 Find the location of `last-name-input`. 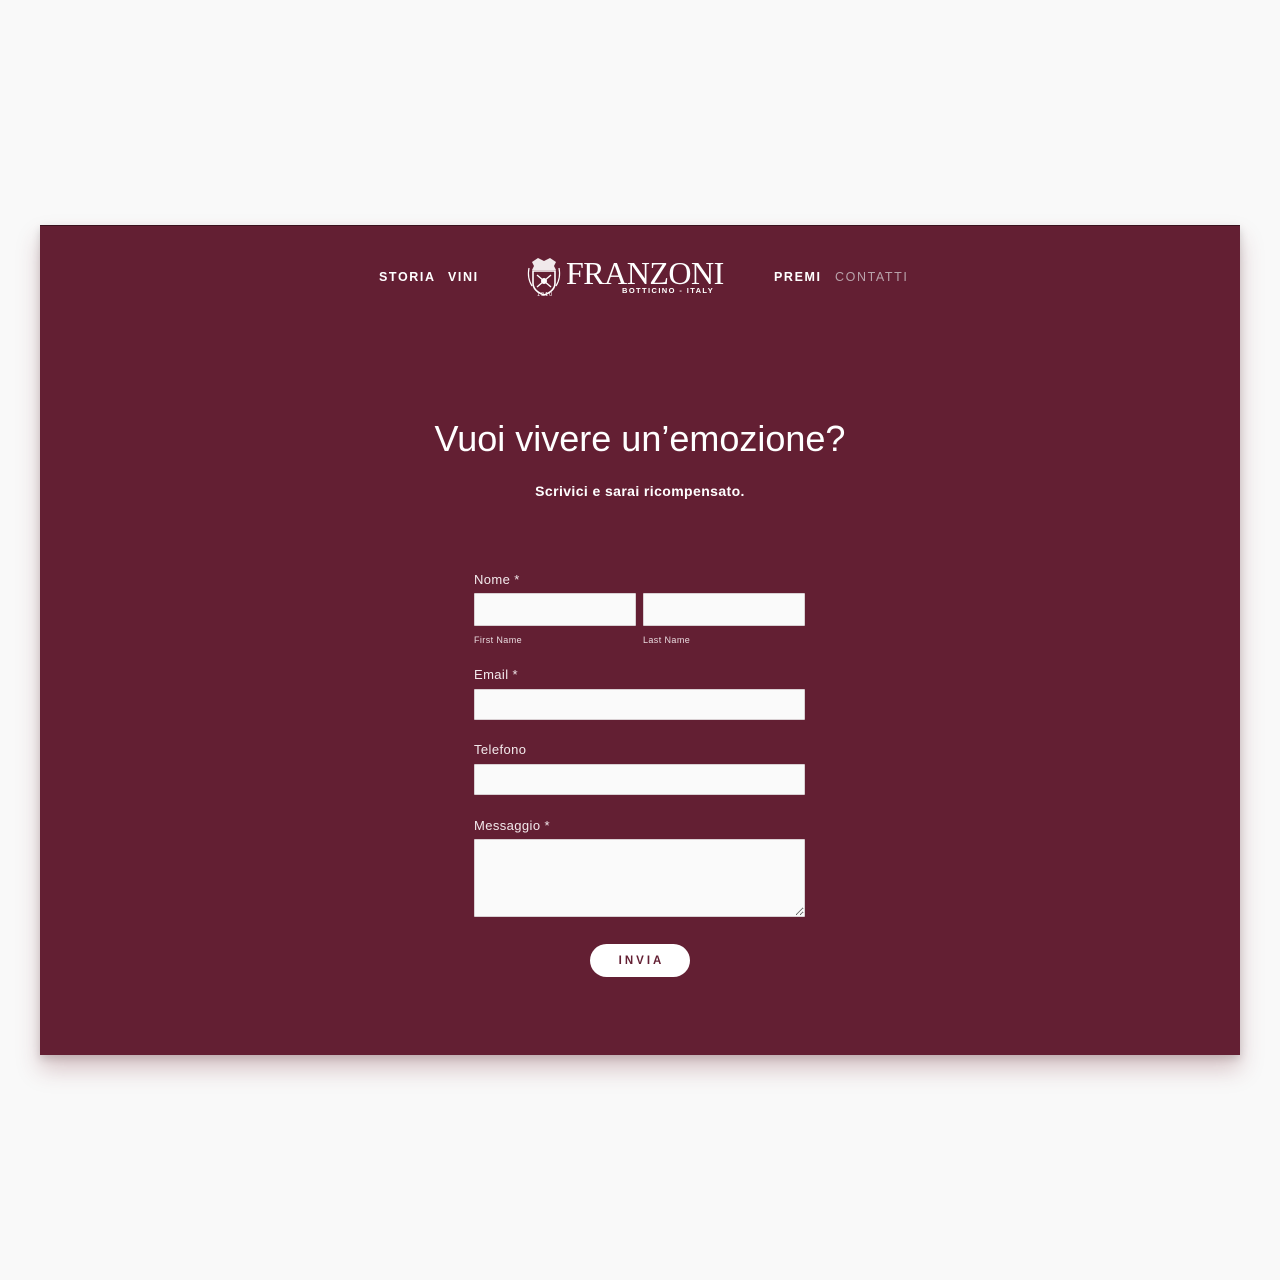

last-name-input is located at coordinates (724, 609).